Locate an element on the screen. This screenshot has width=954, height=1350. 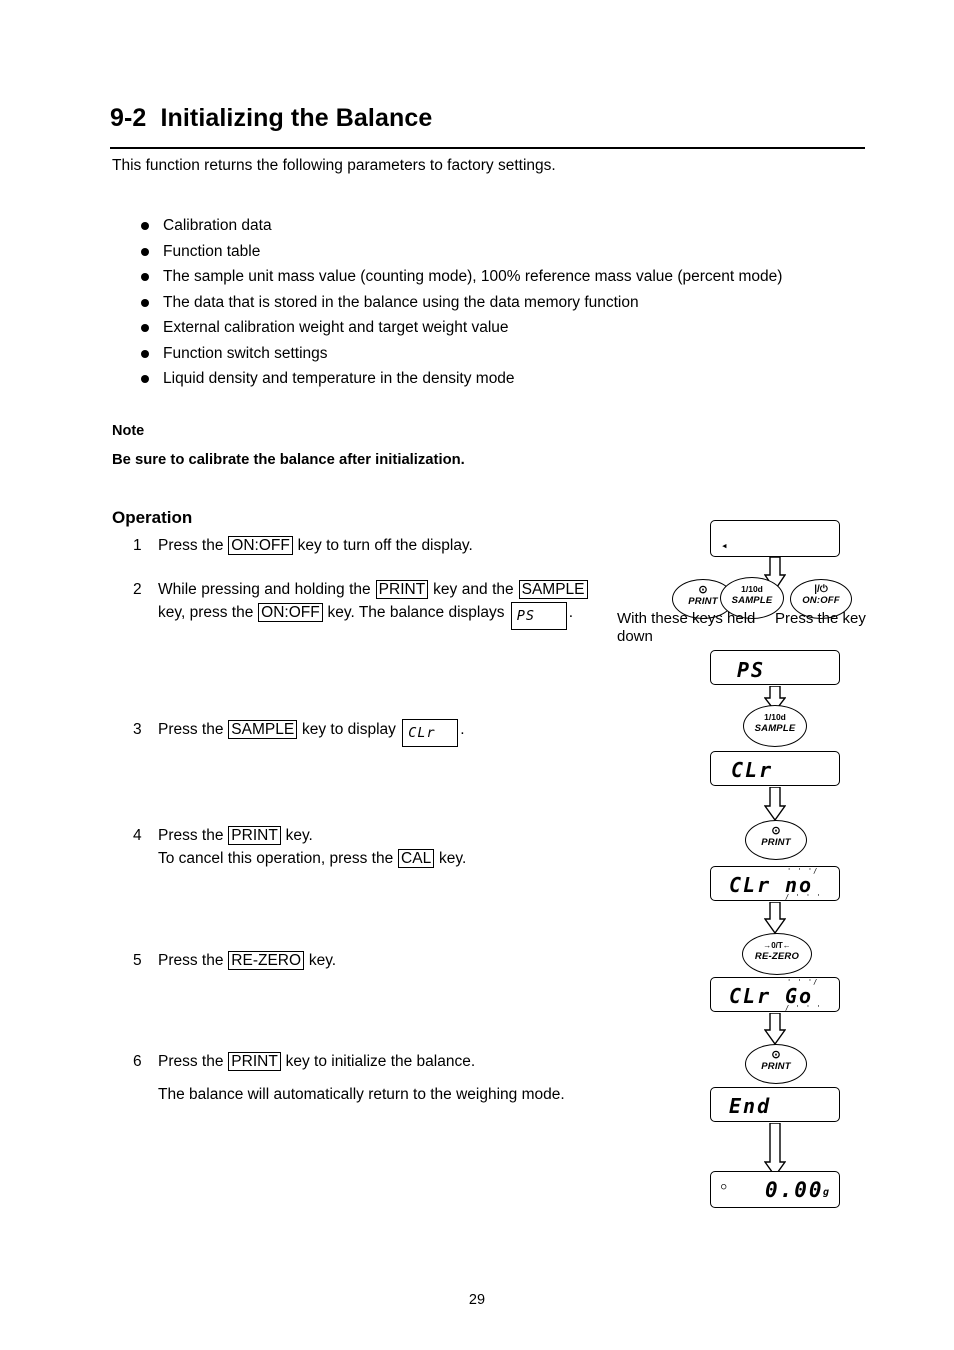
list-item: Function switch settings is located at coordinates (510, 354).